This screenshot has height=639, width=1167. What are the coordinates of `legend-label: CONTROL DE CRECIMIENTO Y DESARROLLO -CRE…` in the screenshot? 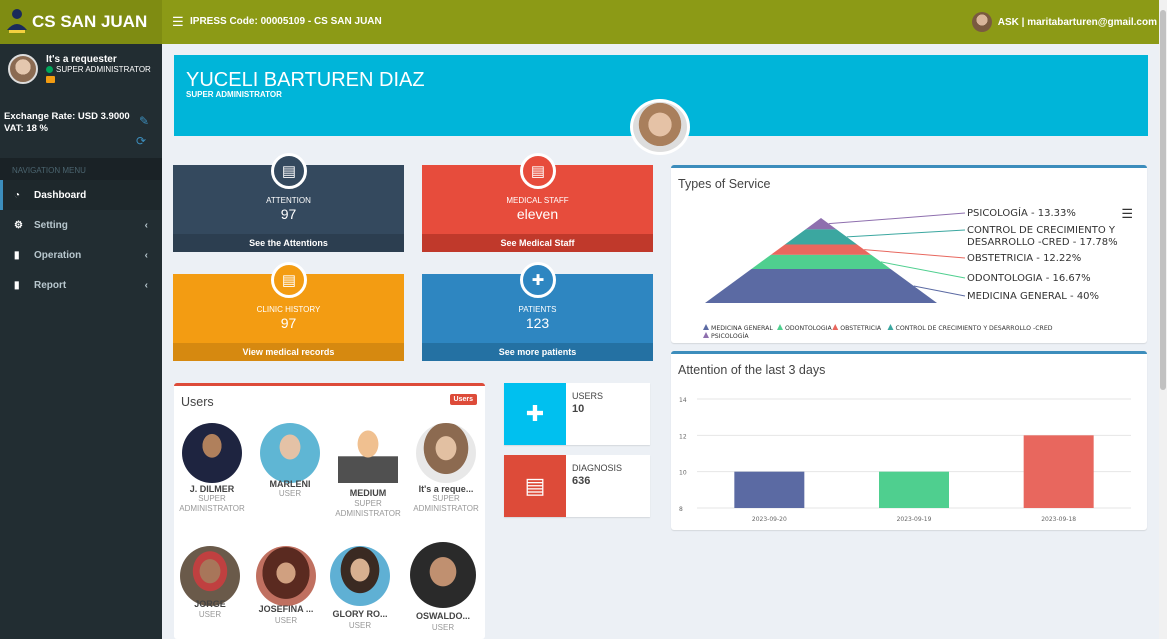 It's located at (974, 328).